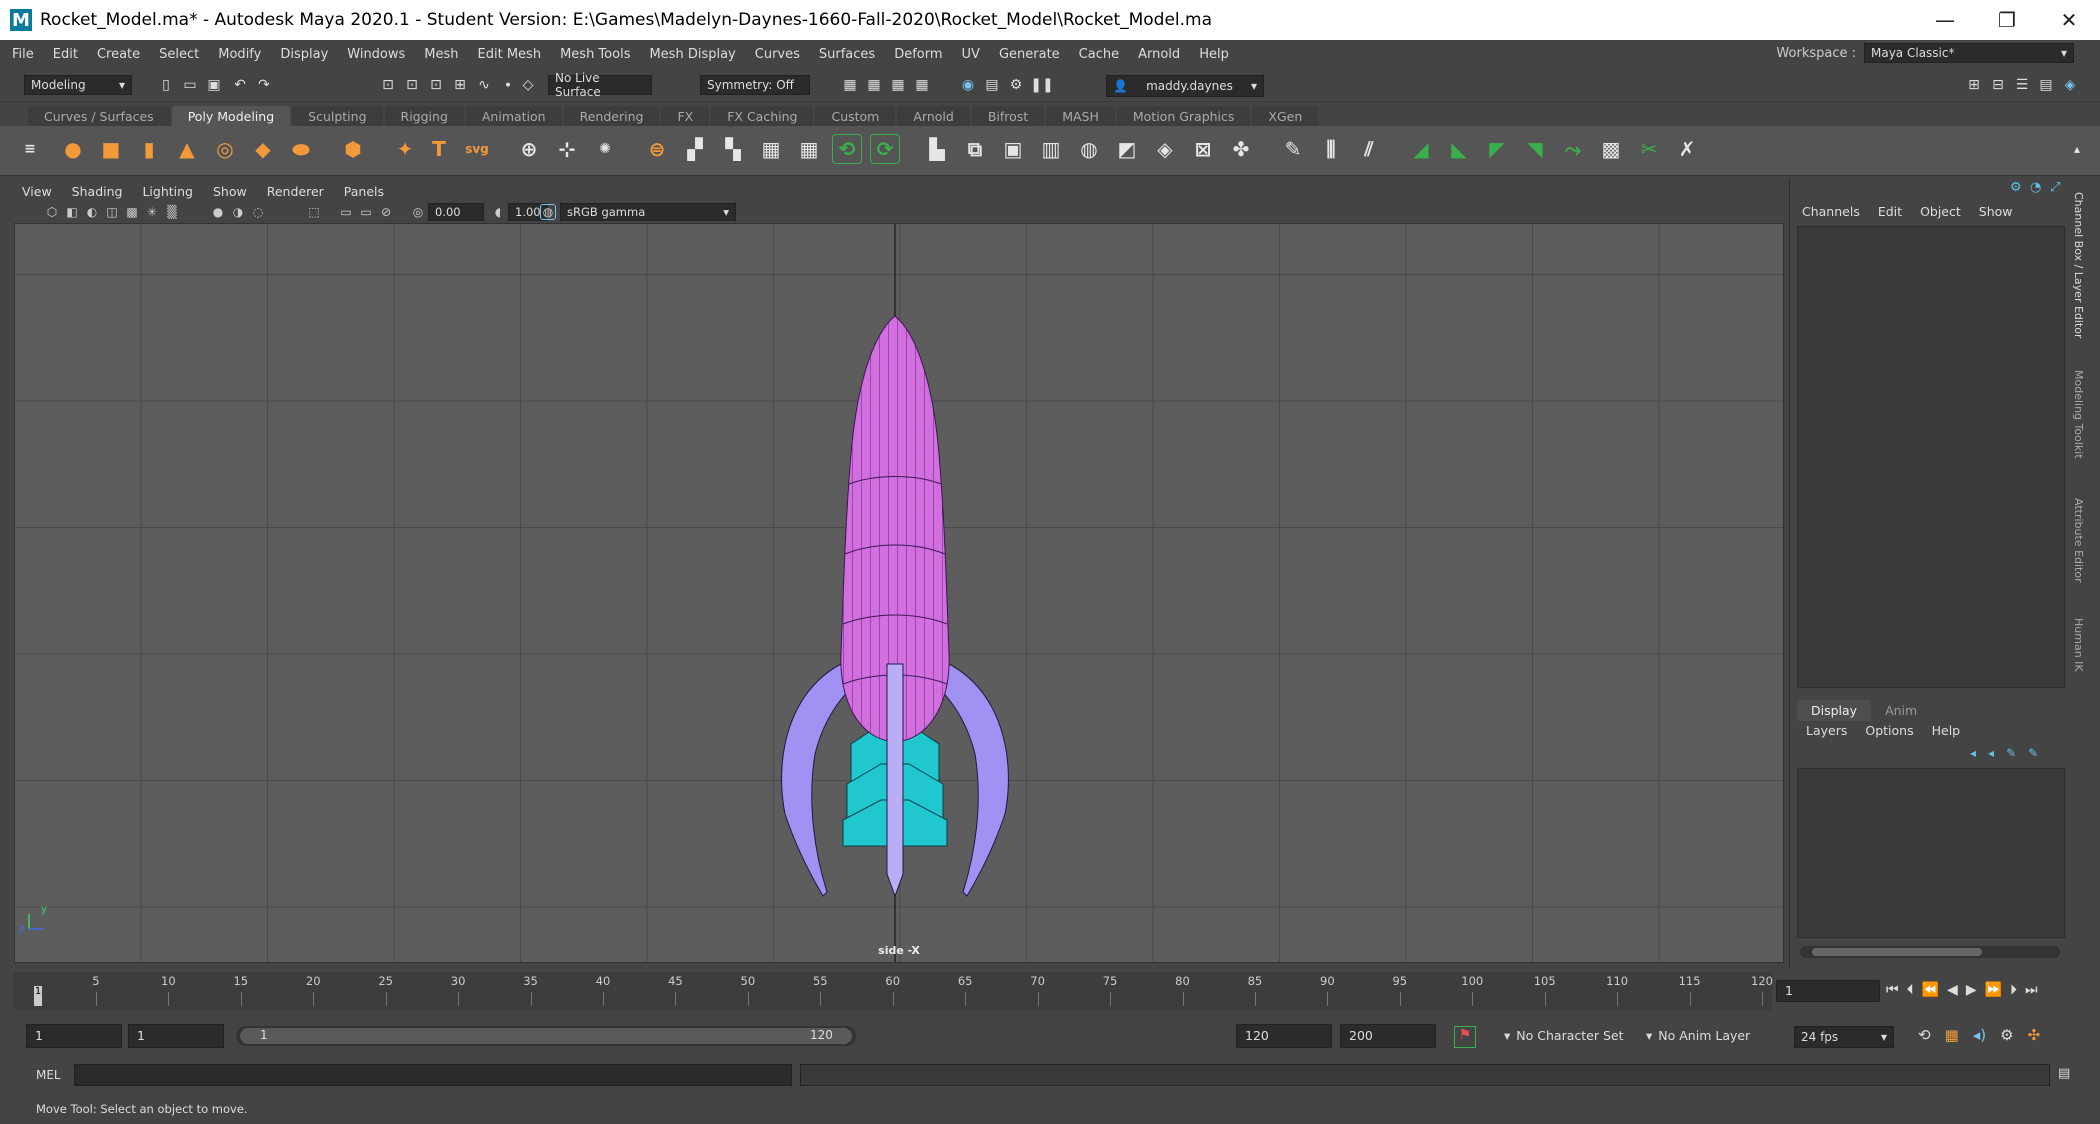 This screenshot has height=1124, width=2100. Describe the element at coordinates (118, 54) in the screenshot. I see `menu-create: Create` at that location.